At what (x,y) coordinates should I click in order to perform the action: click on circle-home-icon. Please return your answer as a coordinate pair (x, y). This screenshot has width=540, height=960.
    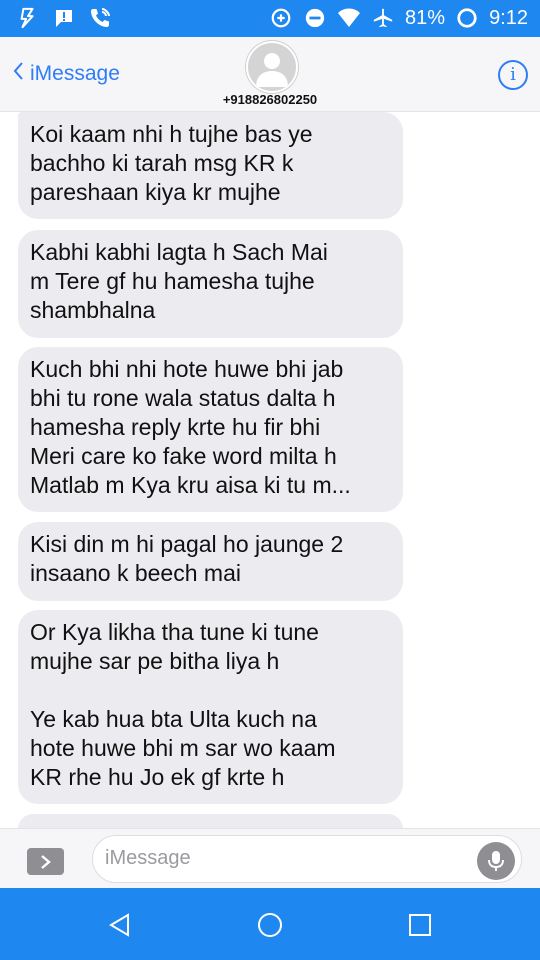
    Looking at the image, I should click on (270, 925).